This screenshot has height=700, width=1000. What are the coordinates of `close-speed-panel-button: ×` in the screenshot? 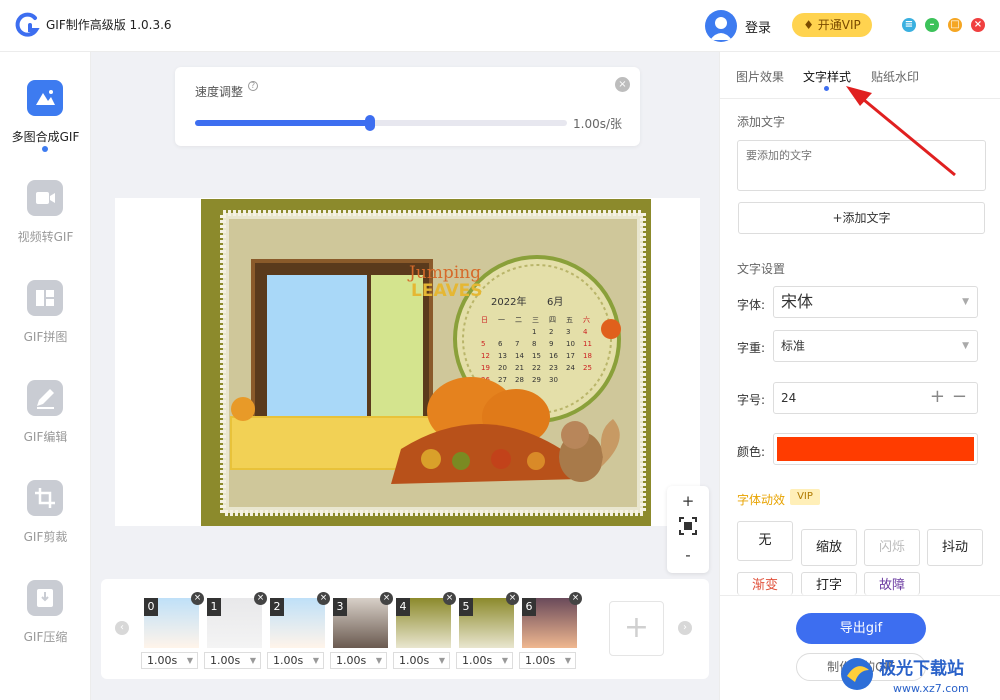 It's located at (622, 84).